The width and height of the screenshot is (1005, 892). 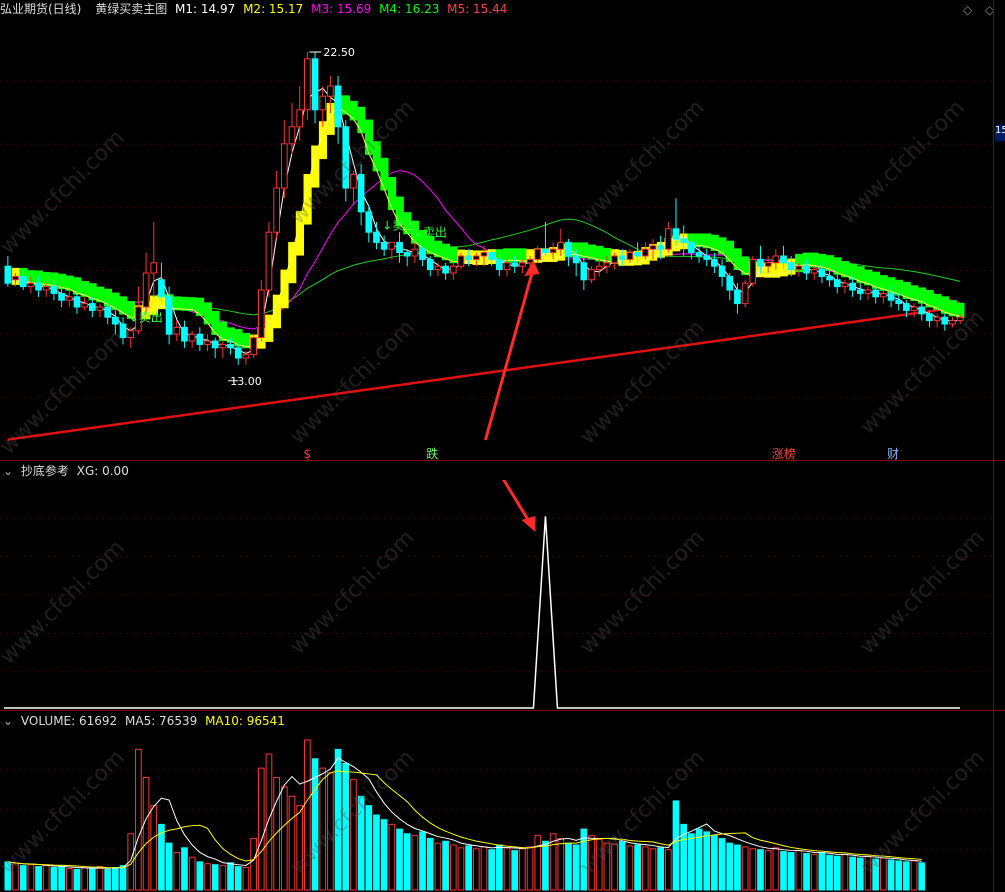 What do you see at coordinates (307, 453) in the screenshot?
I see `event-tag: $` at bounding box center [307, 453].